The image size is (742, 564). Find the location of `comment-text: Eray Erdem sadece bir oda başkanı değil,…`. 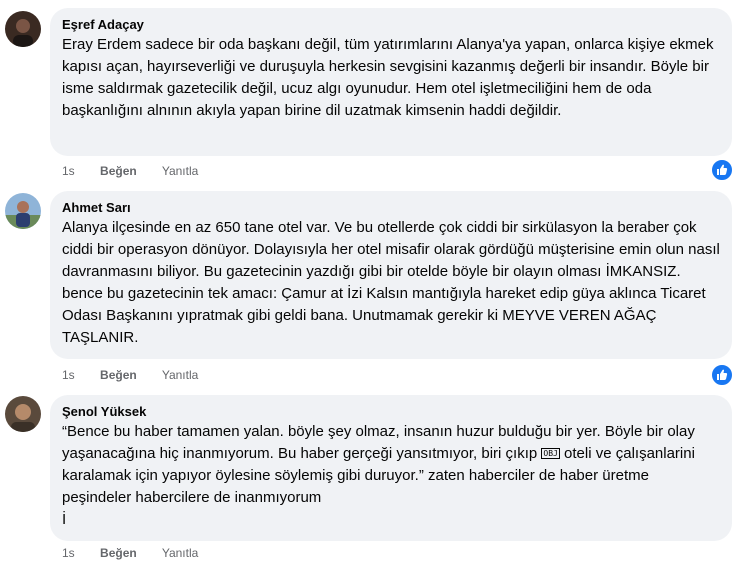

comment-text: Eray Erdem sadece bir oda başkanı değil,… is located at coordinates (388, 77).